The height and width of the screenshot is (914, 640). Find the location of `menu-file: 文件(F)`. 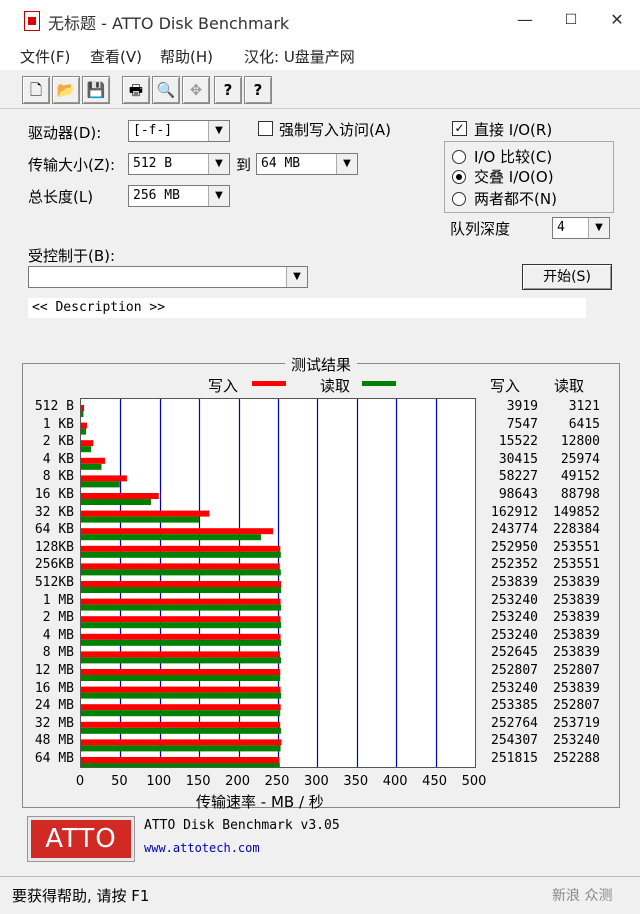

menu-file: 文件(F) is located at coordinates (45, 56).